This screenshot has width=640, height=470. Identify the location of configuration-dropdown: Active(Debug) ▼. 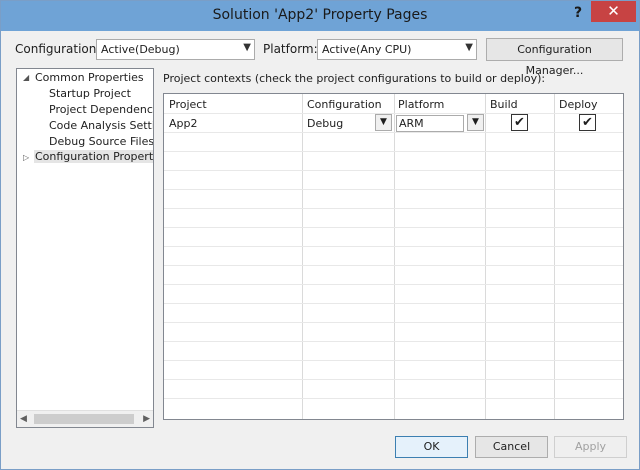
(175, 49).